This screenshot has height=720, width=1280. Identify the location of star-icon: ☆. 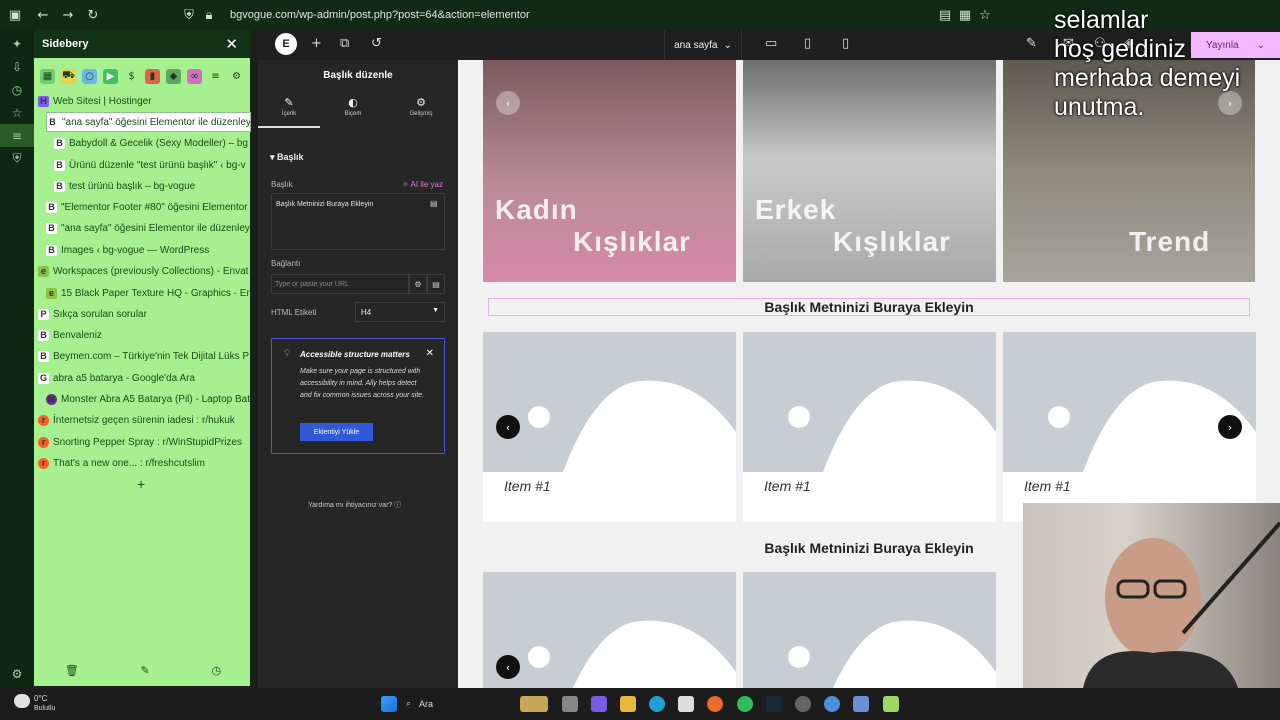
(17, 112).